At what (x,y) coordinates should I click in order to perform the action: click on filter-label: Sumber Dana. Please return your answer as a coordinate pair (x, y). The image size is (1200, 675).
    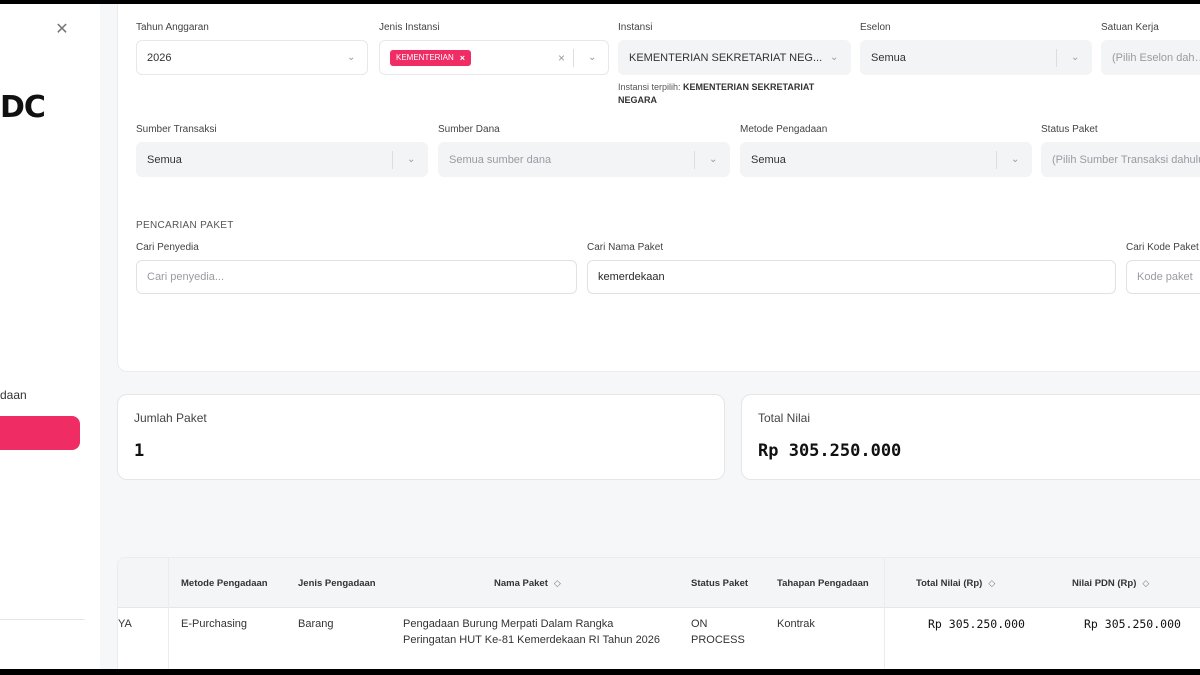
    Looking at the image, I should click on (469, 129).